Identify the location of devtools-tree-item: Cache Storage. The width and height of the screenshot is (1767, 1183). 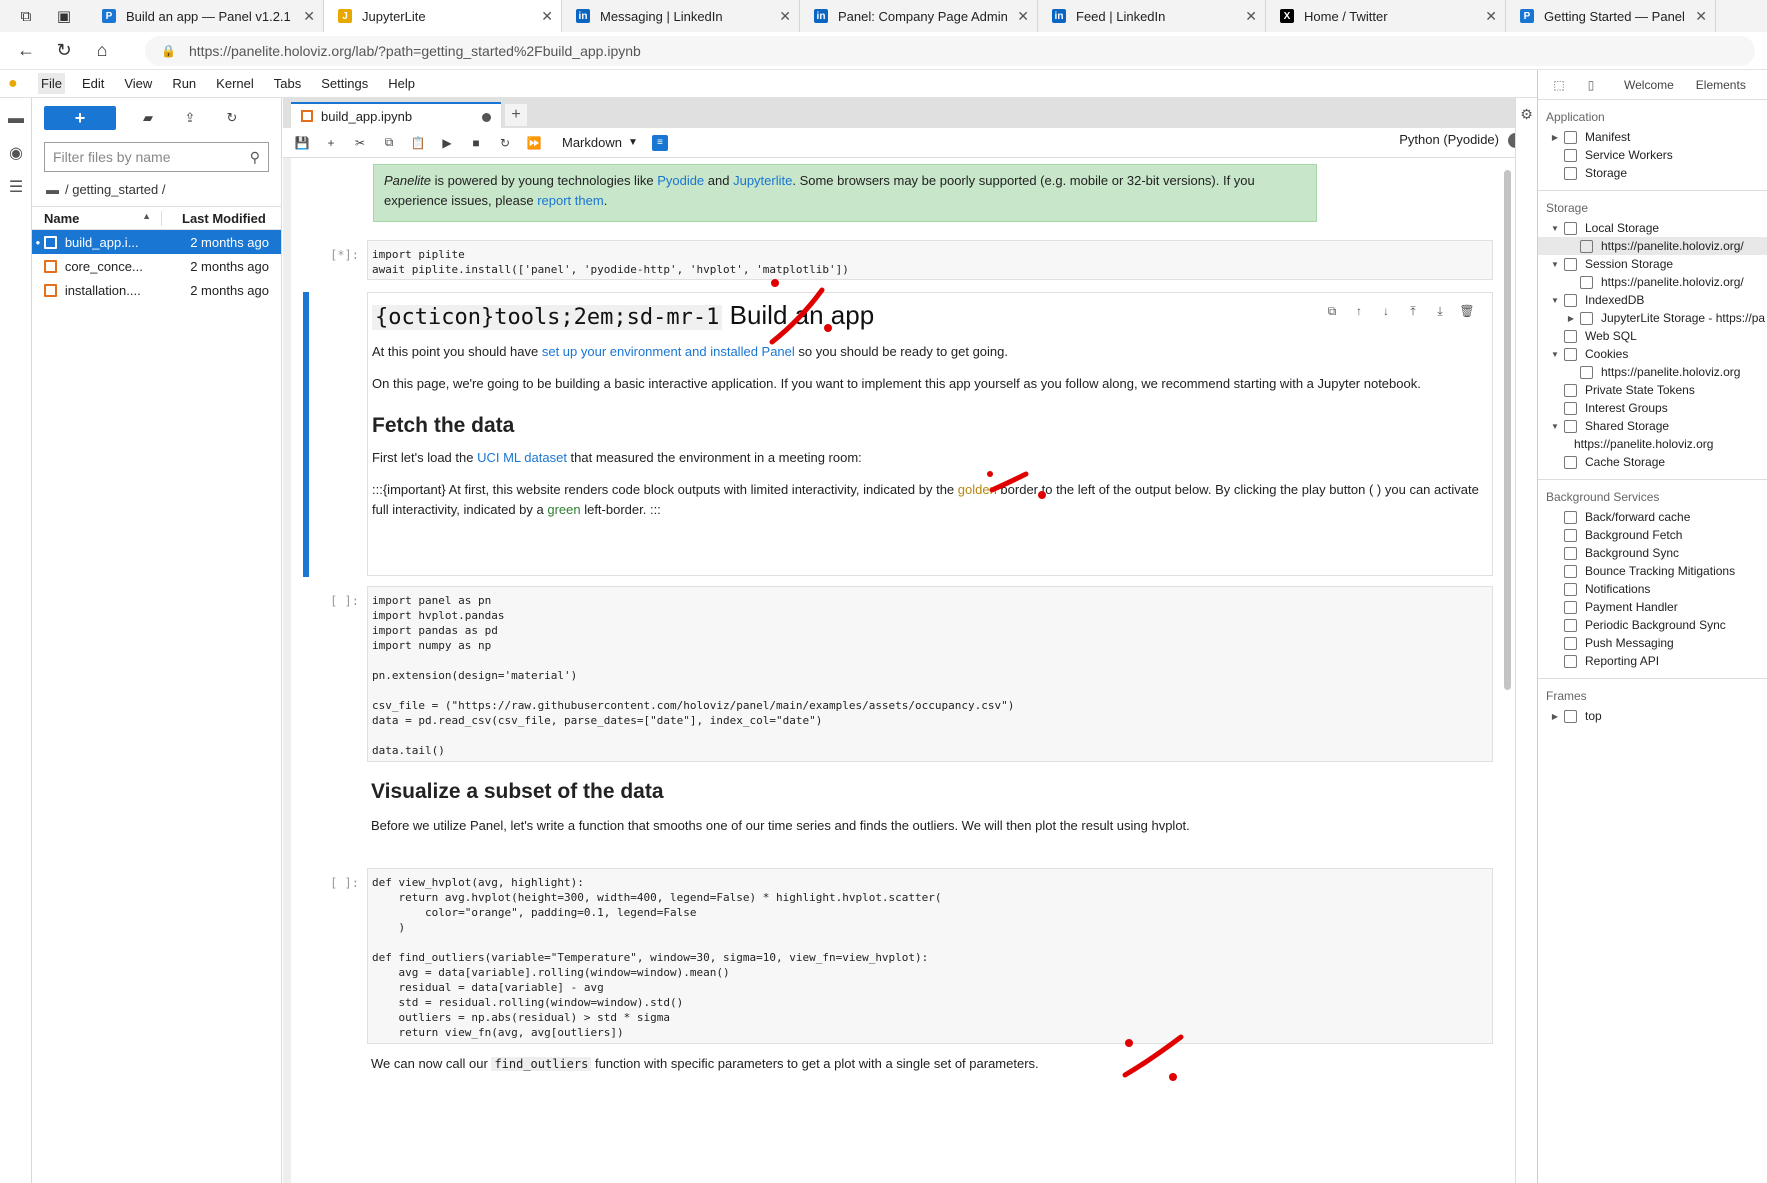
(1652, 462).